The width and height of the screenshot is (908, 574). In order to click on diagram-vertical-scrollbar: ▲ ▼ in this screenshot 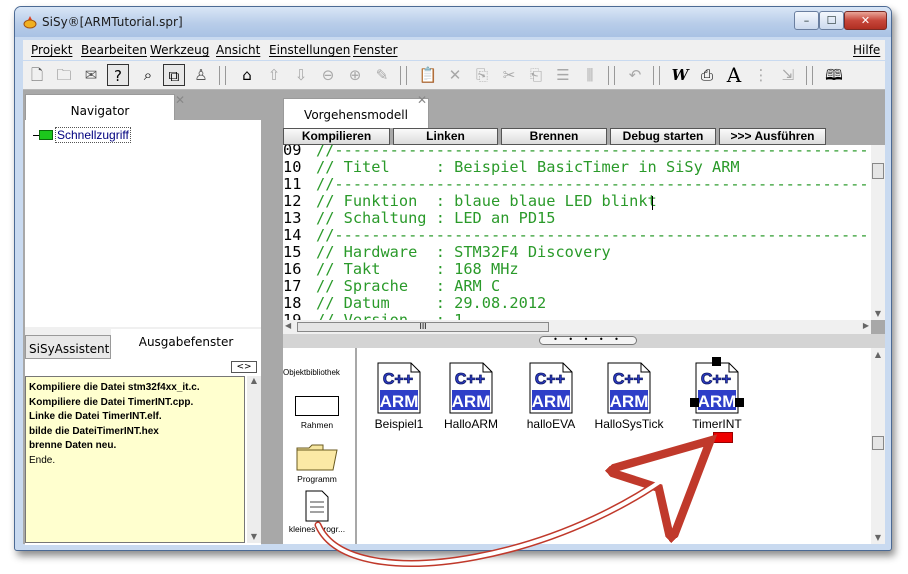, I will do `click(878, 446)`.